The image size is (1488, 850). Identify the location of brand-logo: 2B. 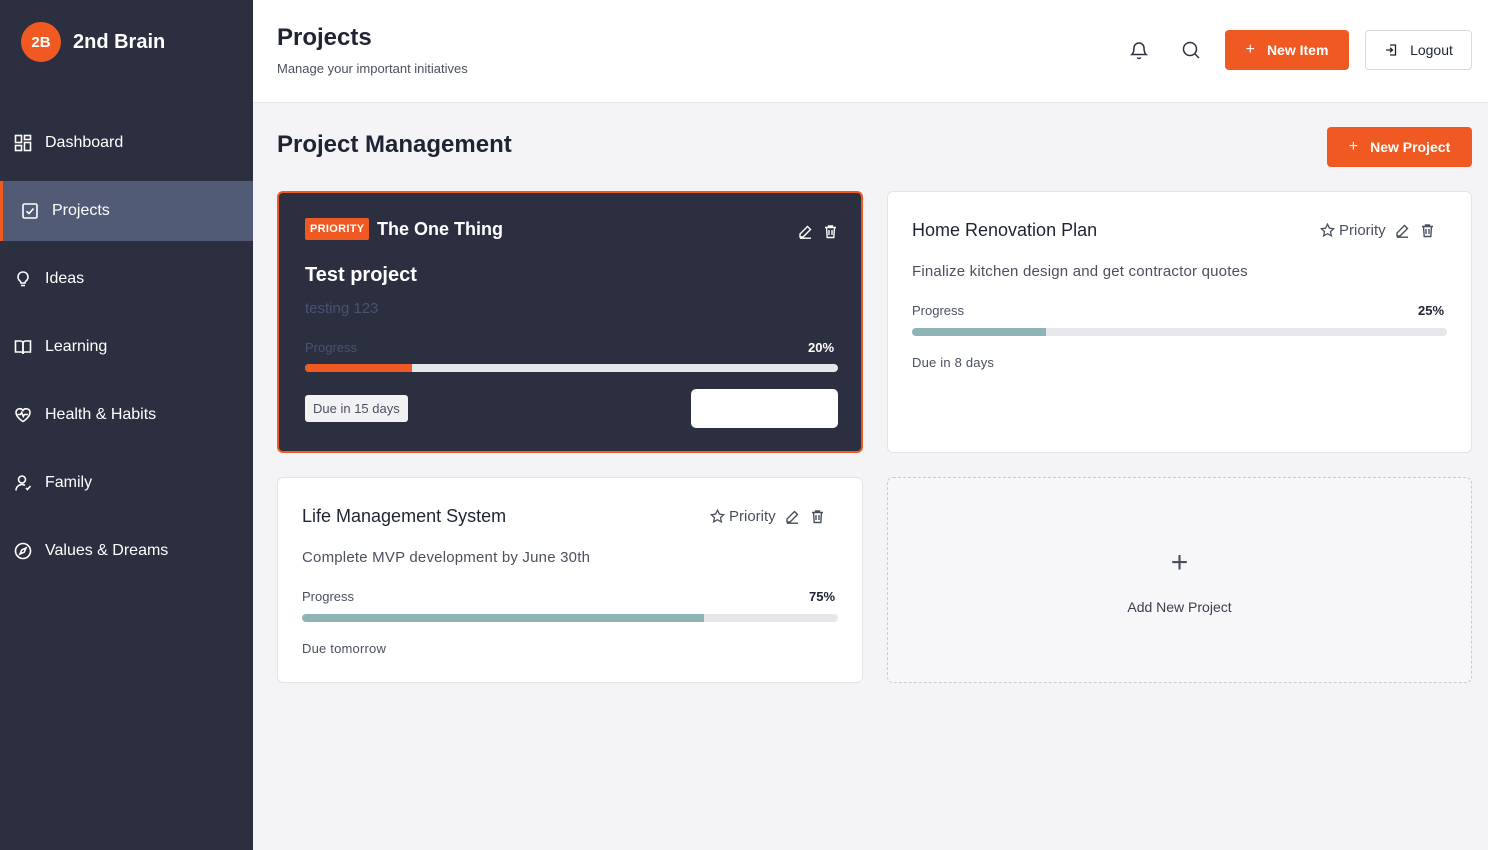
(41, 42).